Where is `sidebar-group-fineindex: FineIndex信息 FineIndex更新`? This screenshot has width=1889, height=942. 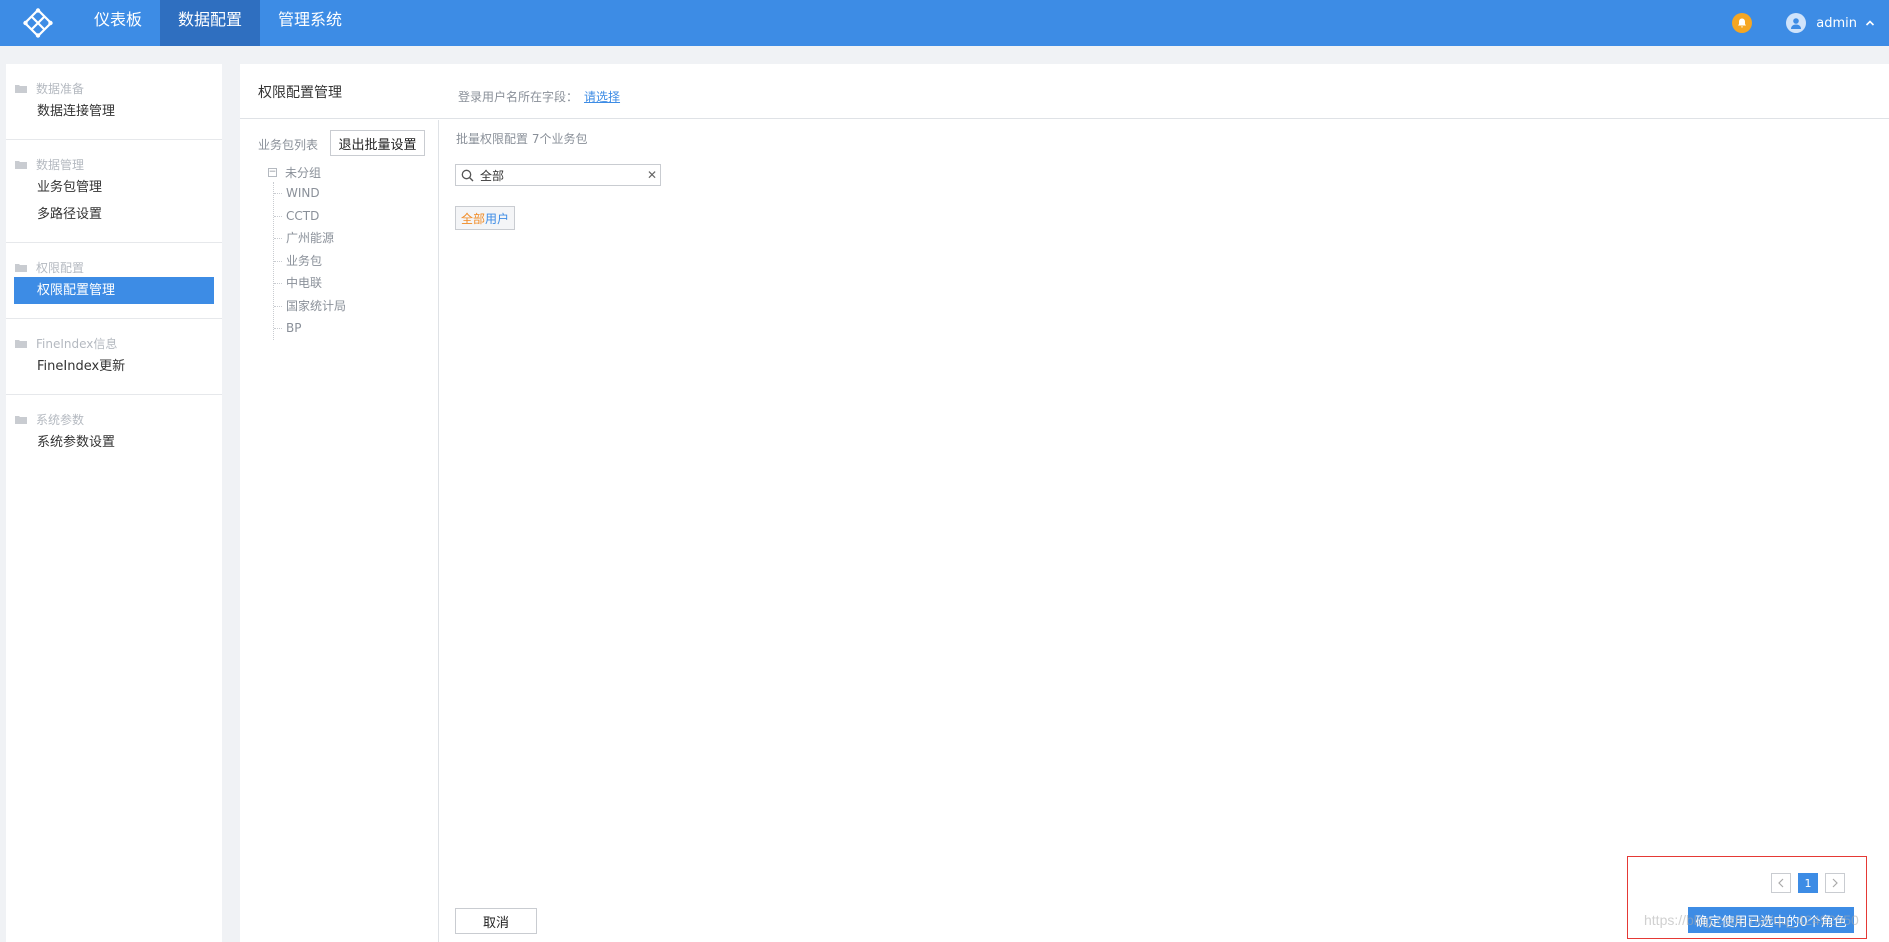
sidebar-group-fineindex: FineIndex信息 FineIndex更新 is located at coordinates (114, 357).